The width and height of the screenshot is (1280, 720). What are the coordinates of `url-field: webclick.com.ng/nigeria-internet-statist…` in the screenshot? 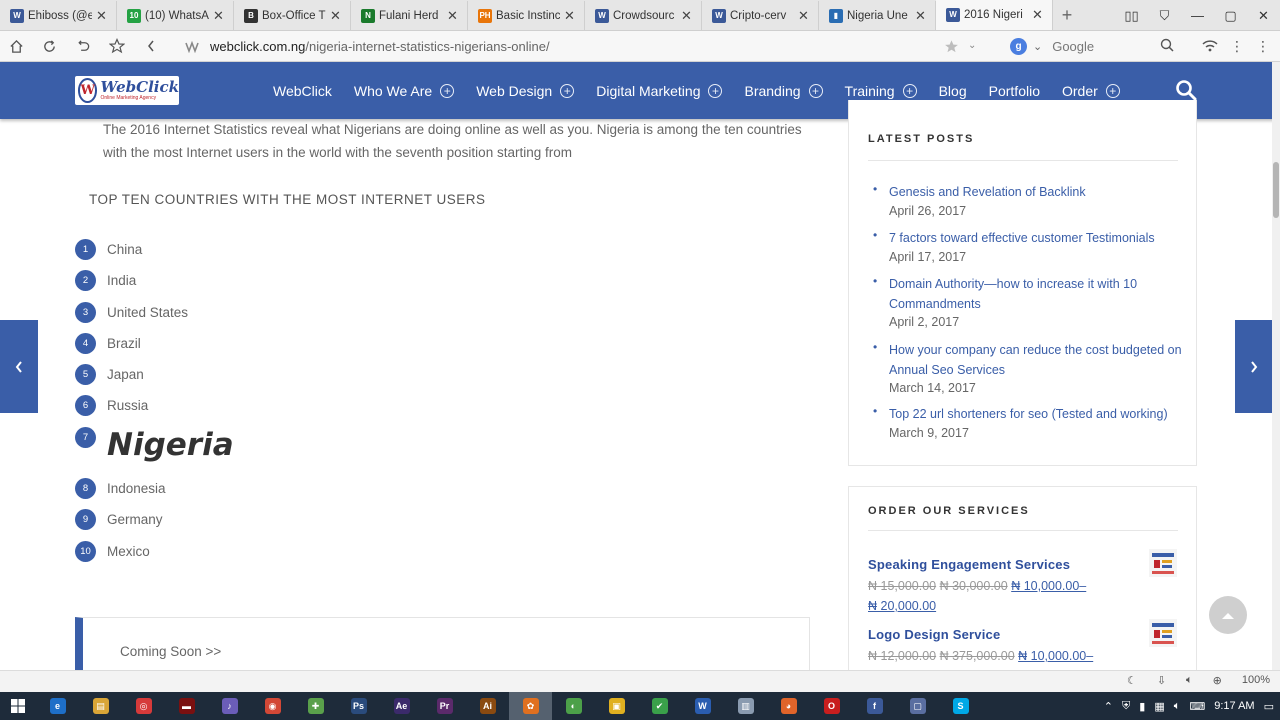 It's located at (380, 46).